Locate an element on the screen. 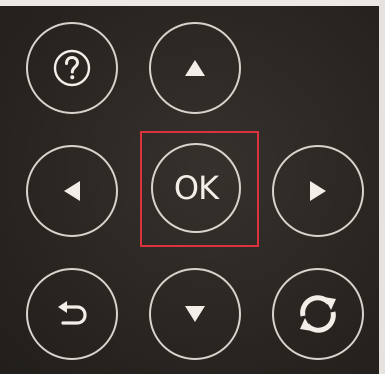  triangle-down-icon is located at coordinates (195, 314).